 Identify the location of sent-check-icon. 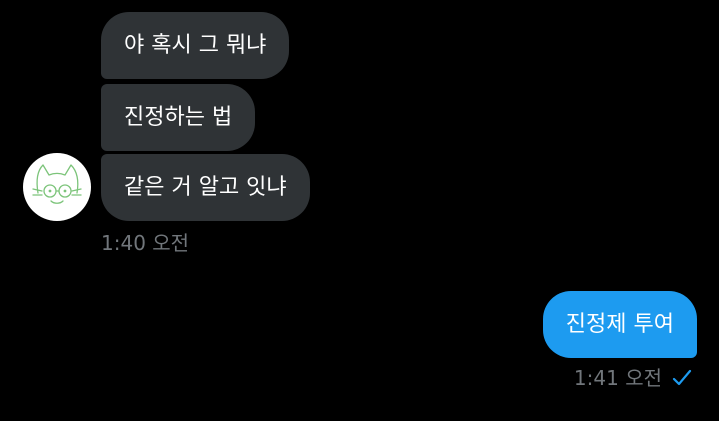
(682, 378).